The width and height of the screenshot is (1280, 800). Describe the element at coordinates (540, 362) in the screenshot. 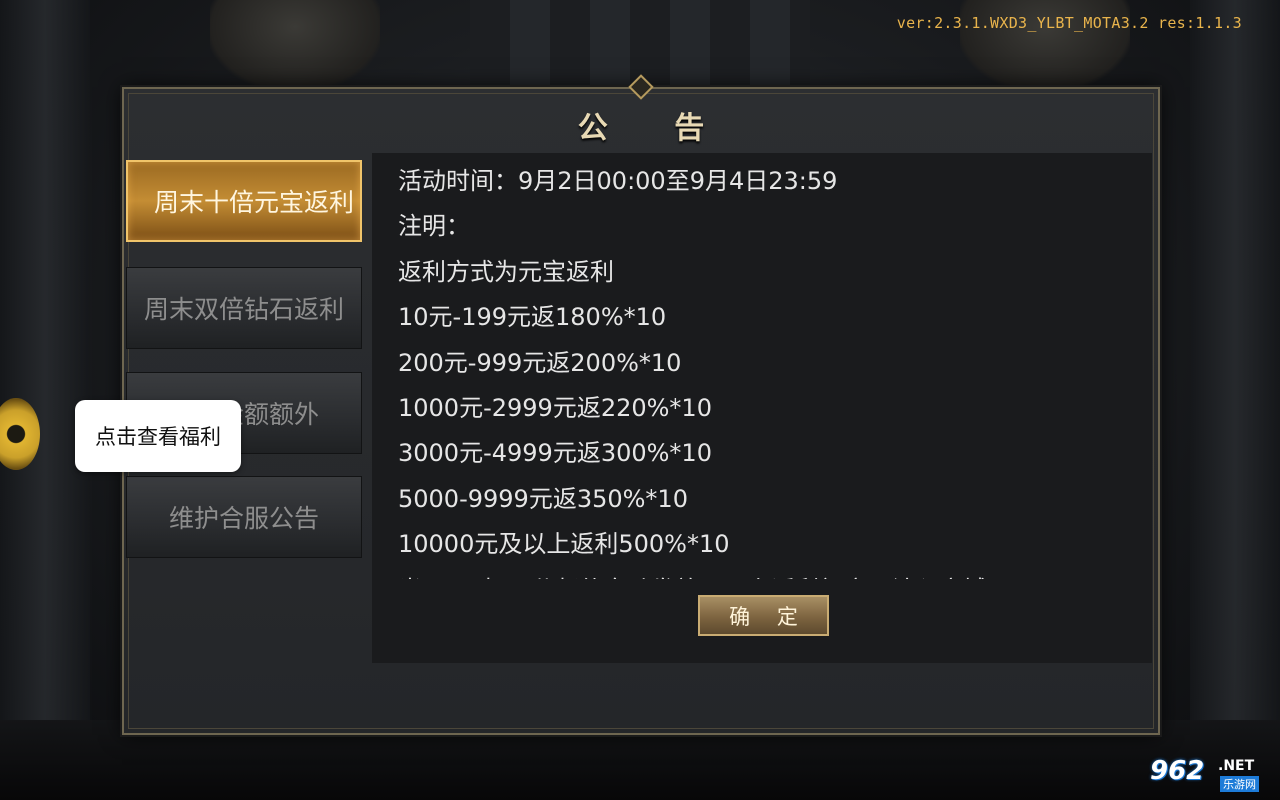

I see `content-line: 200元-999元返200%*10` at that location.